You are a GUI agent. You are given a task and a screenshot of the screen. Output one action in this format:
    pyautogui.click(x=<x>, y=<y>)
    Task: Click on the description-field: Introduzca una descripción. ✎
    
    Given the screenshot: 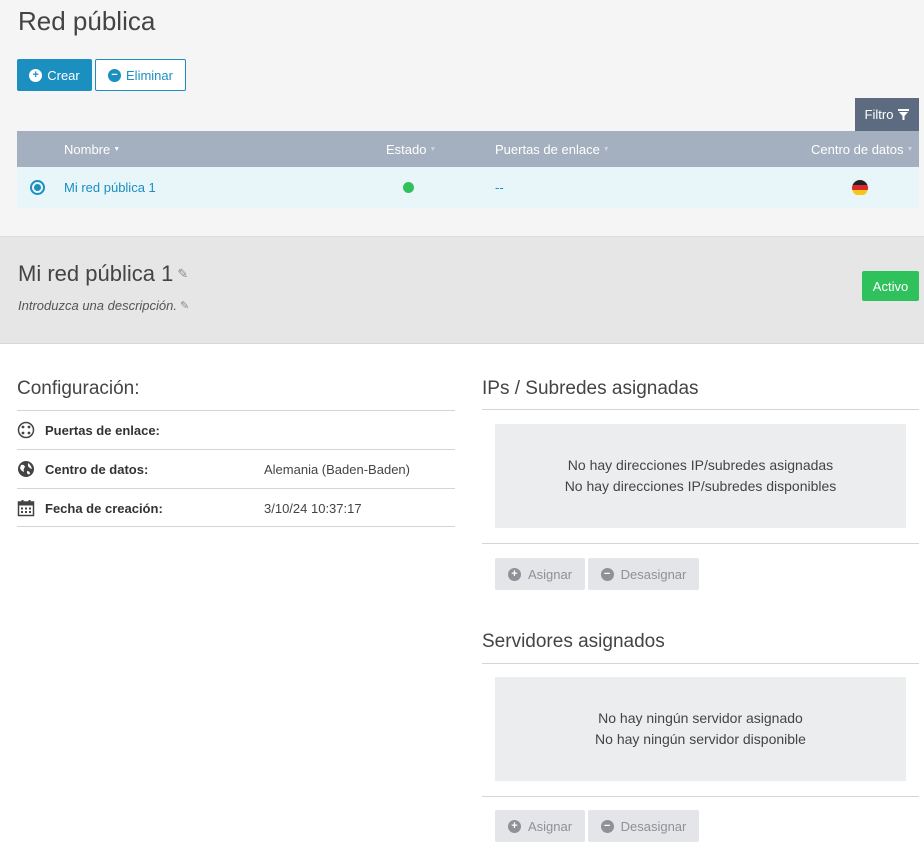 What is the action you would take?
    pyautogui.click(x=103, y=305)
    